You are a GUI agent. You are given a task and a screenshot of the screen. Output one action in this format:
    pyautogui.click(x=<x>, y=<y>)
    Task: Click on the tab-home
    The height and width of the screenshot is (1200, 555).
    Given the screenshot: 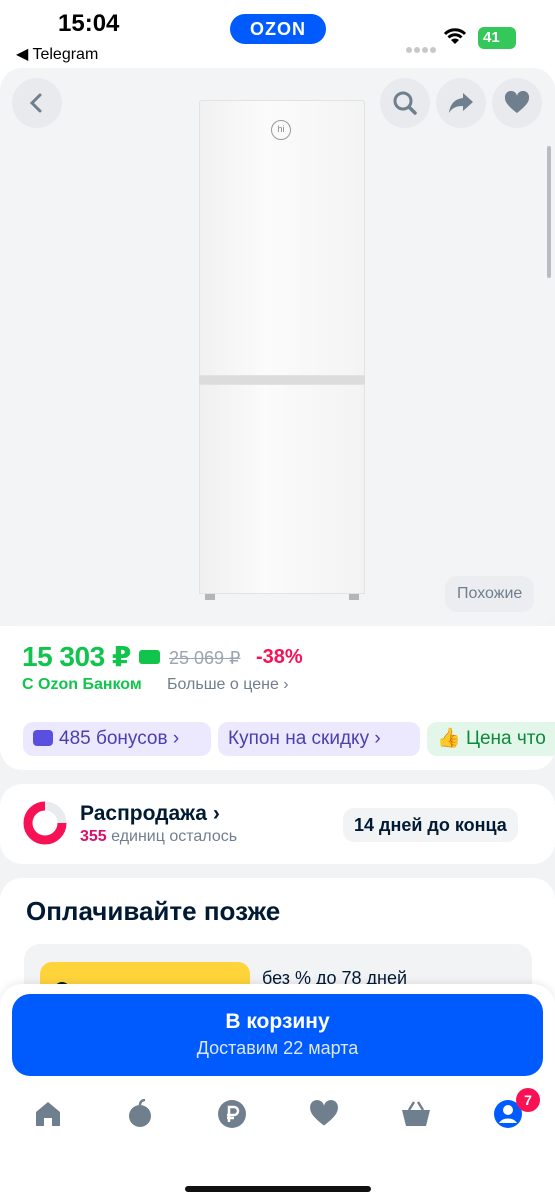 What is the action you would take?
    pyautogui.click(x=48, y=1114)
    